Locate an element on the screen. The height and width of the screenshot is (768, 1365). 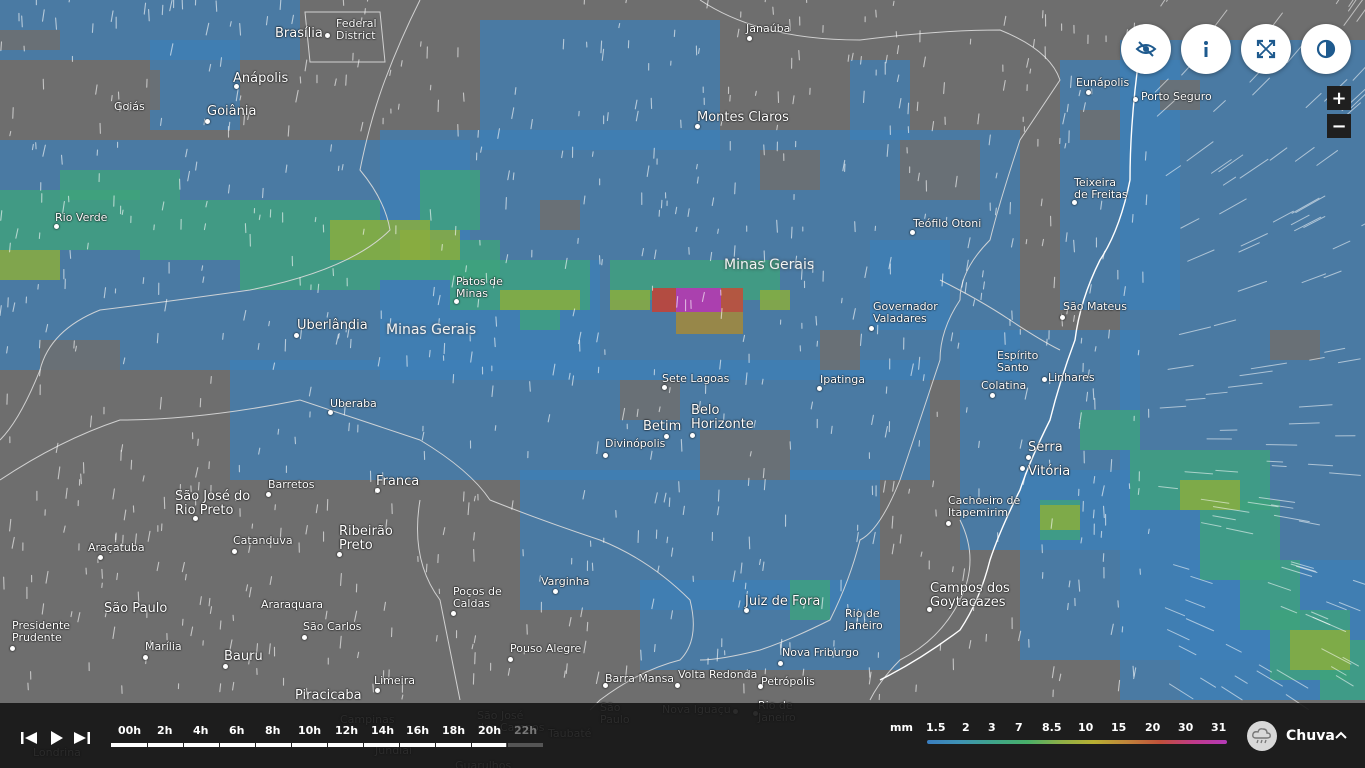
city-label: Uberlândia is located at coordinates (332, 325).